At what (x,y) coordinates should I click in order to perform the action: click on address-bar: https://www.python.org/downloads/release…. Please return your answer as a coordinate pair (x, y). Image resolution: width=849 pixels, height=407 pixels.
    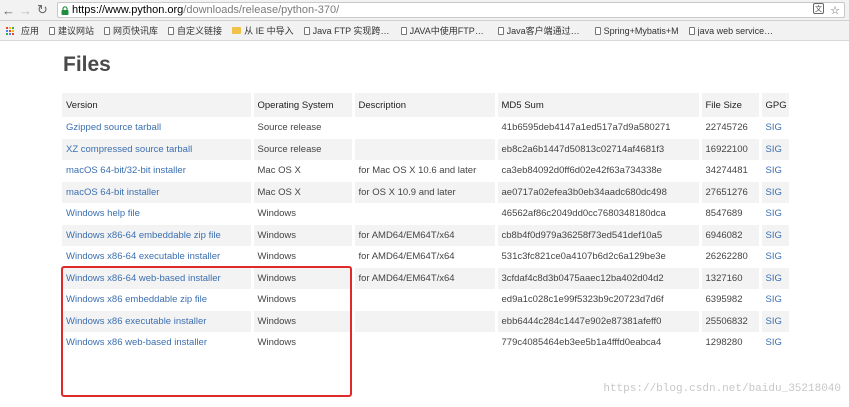
    Looking at the image, I should click on (451, 10).